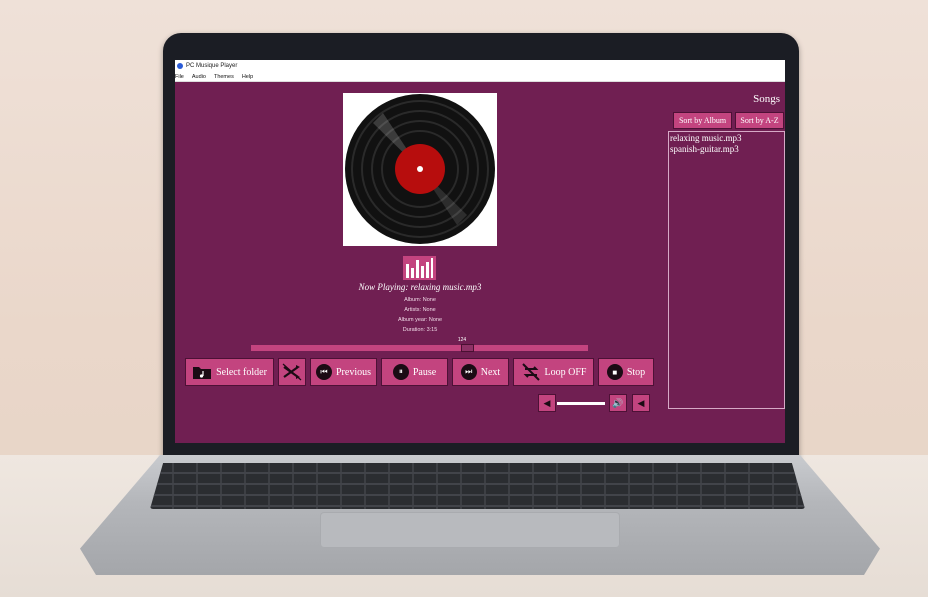 Image resolution: width=928 pixels, height=597 pixels. I want to click on previous-label: Previous, so click(353, 372).